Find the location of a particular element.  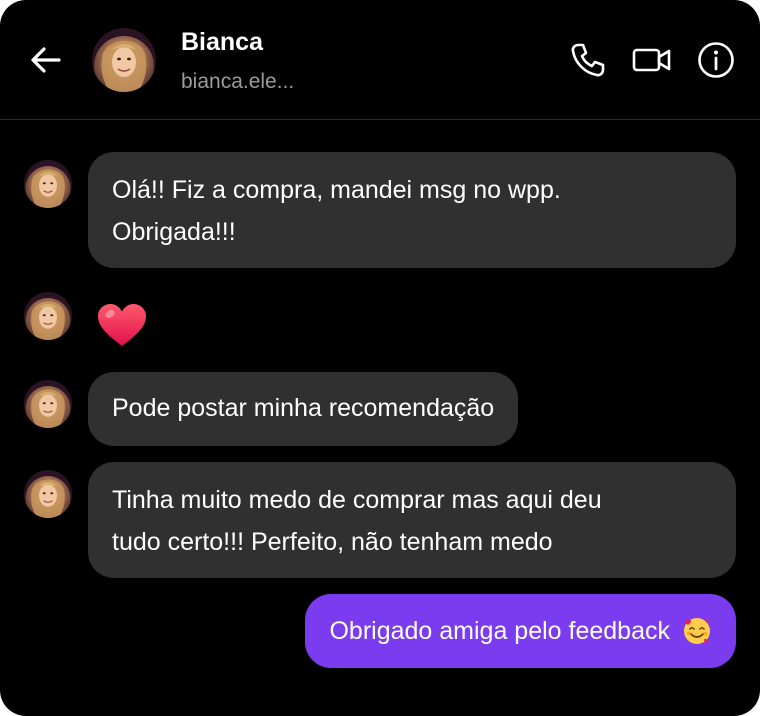

sent-message-bubble: Obrigado amiga pelo feedback is located at coordinates (520, 631).